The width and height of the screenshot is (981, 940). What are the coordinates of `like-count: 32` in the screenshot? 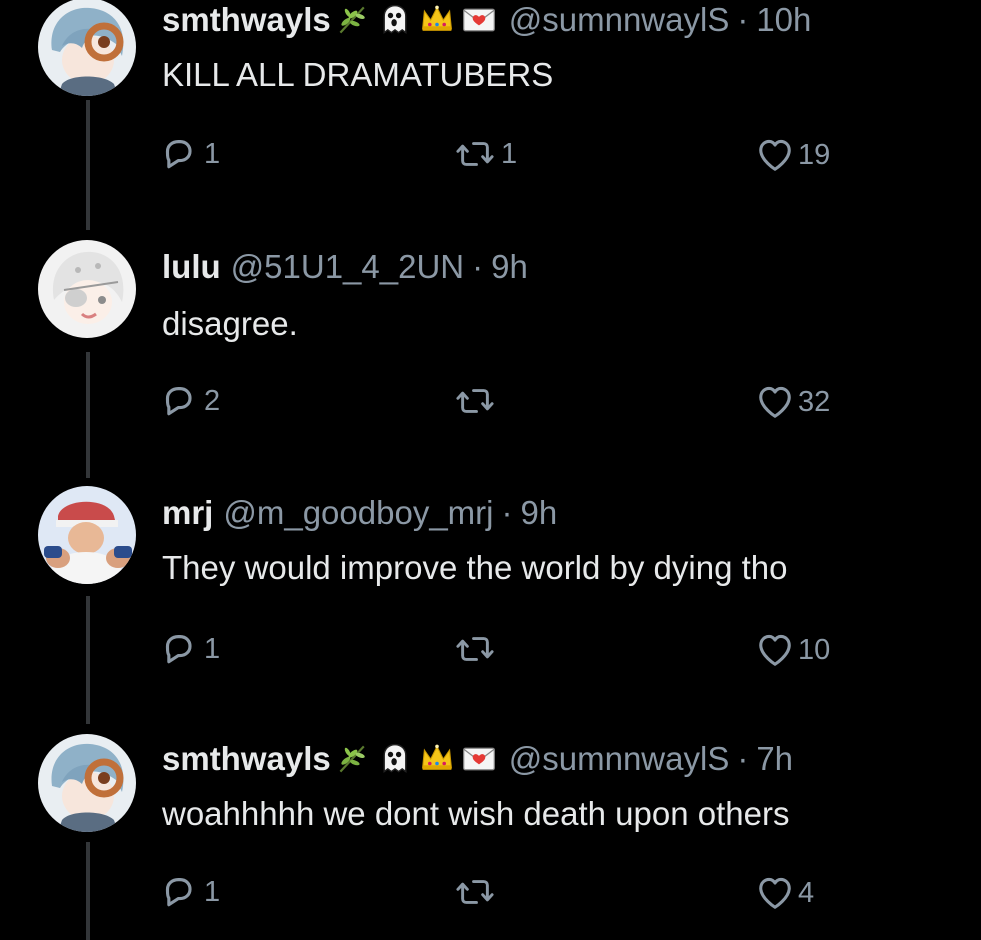 It's located at (814, 401).